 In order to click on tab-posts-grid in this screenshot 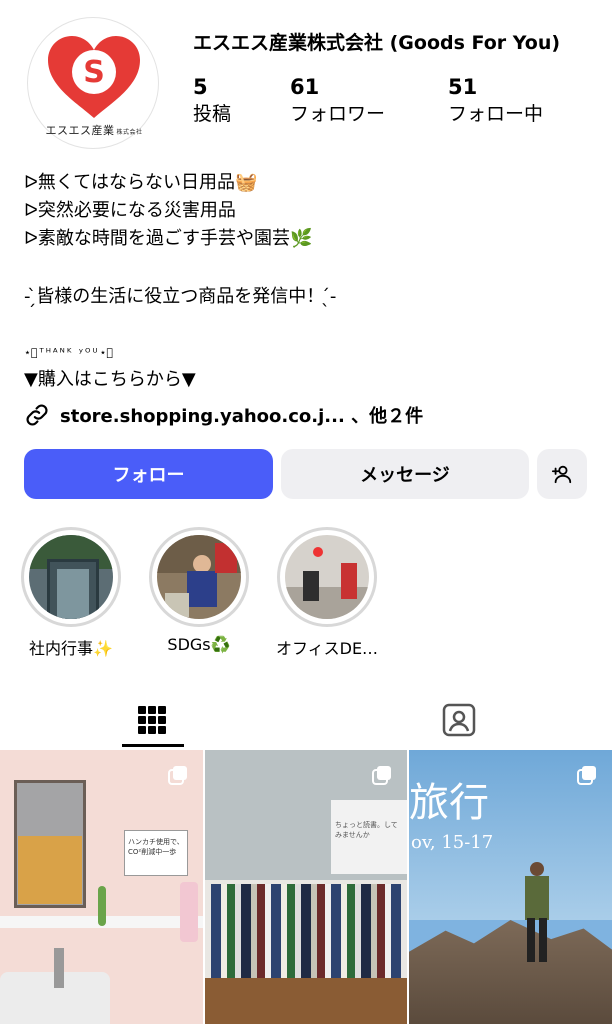, I will do `click(152, 720)`.